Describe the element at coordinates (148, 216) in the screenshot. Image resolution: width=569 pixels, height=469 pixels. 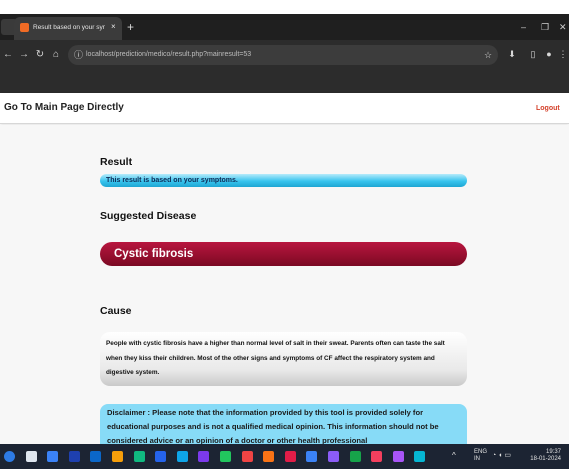
I see `suggested-disease-heading: Suggested Disease` at that location.